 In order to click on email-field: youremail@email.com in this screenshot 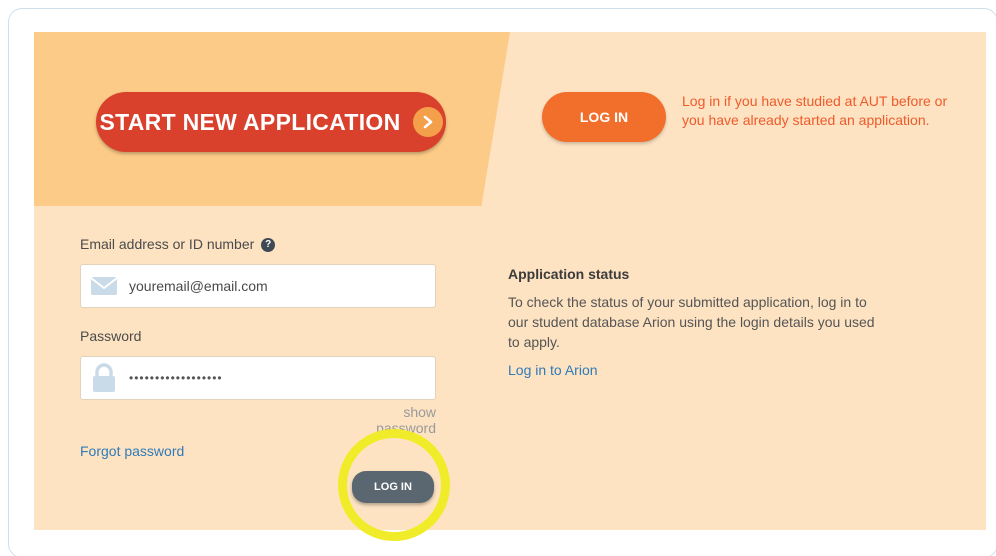, I will do `click(258, 286)`.